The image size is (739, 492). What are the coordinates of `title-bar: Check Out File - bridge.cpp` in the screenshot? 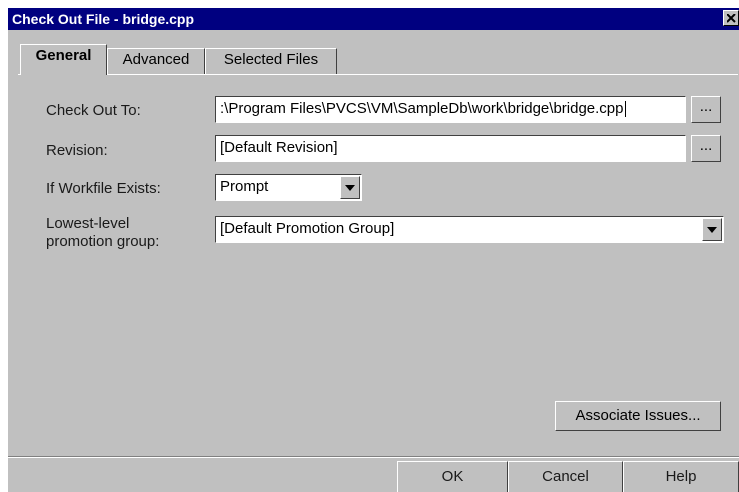 It's located at (373, 19).